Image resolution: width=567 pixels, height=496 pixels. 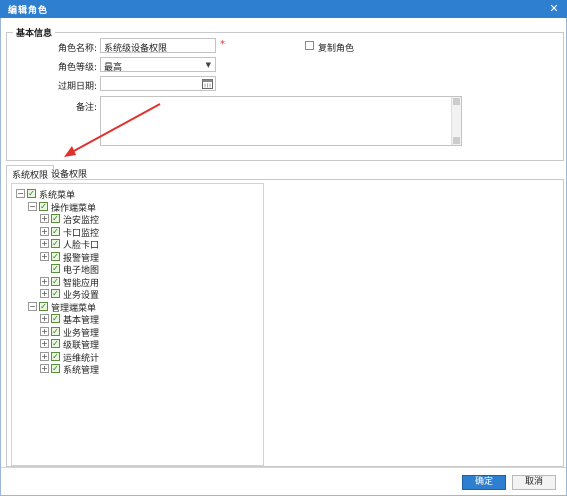 I want to click on tab-bar: 系统权限 设备权限, so click(x=285, y=173).